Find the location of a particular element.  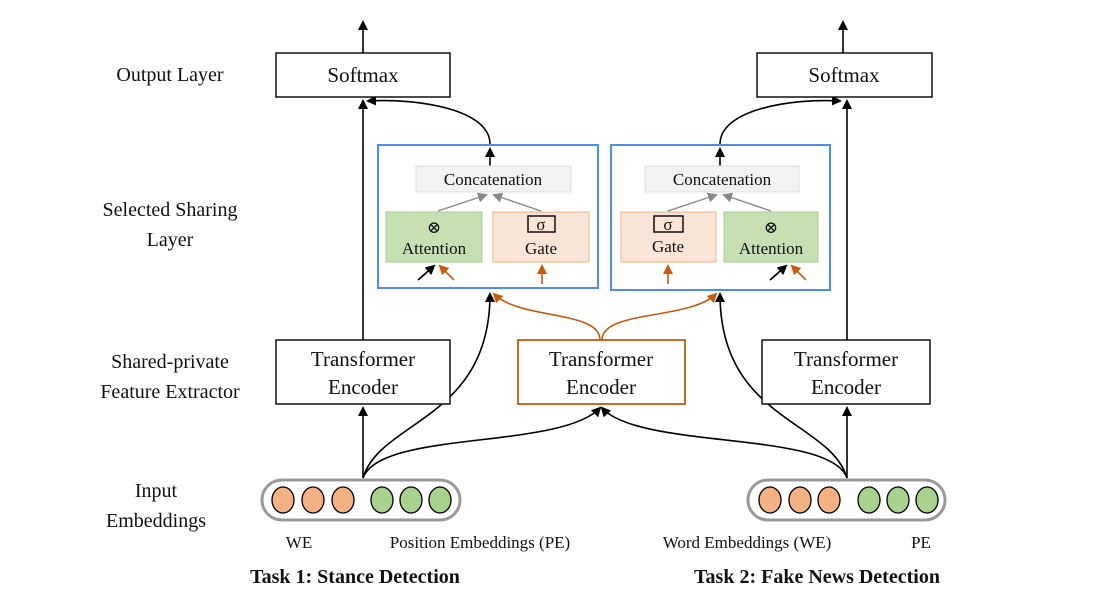

task2-softmax-box: Softmax is located at coordinates (844, 75).